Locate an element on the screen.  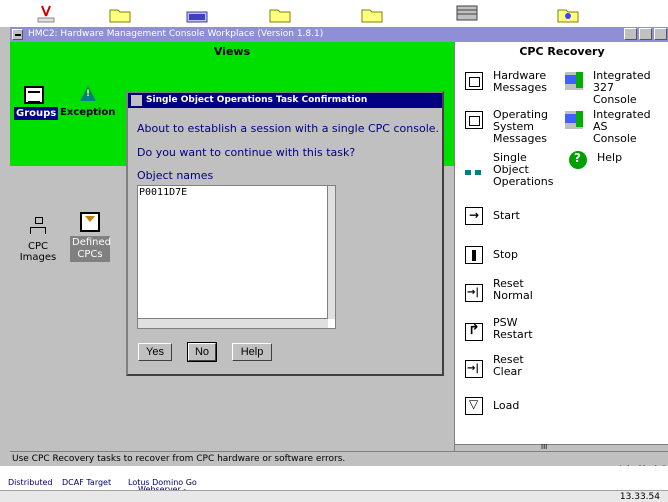
task-label: Reset Normal is located at coordinates (513, 290).